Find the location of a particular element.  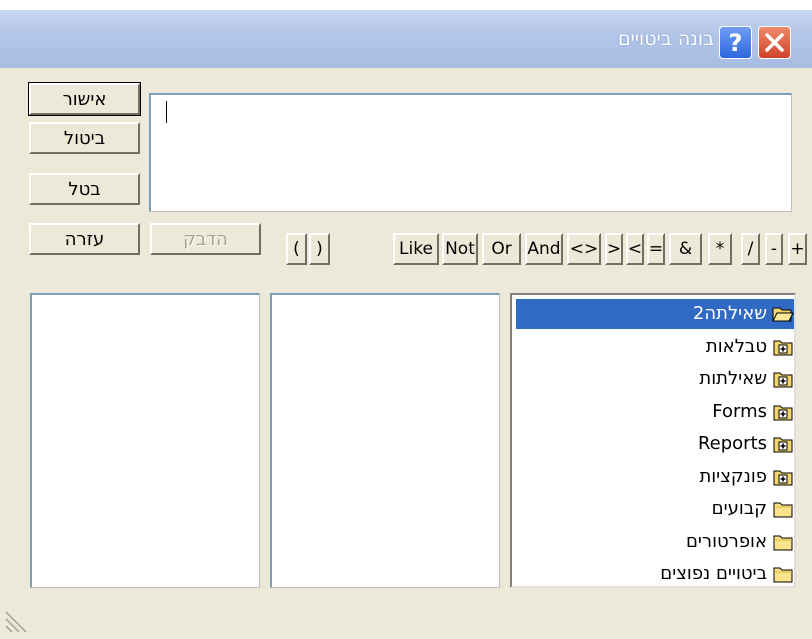

tree-item-label: פונקציות is located at coordinates (733, 476).